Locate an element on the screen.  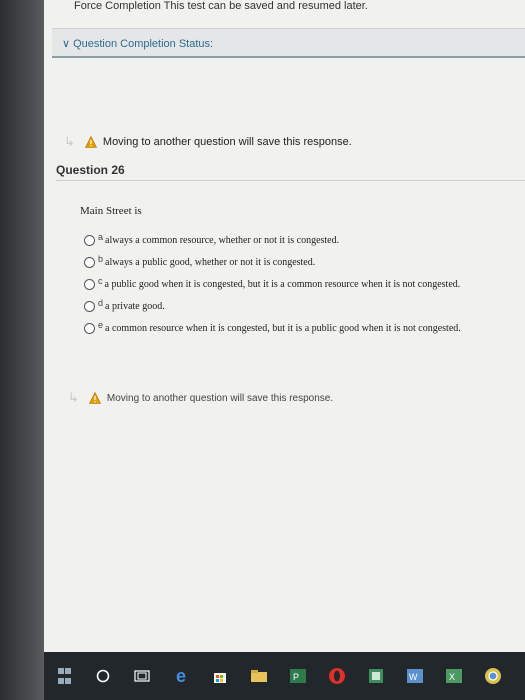
answer-option-d: d a private good. is located at coordinates (272, 306).